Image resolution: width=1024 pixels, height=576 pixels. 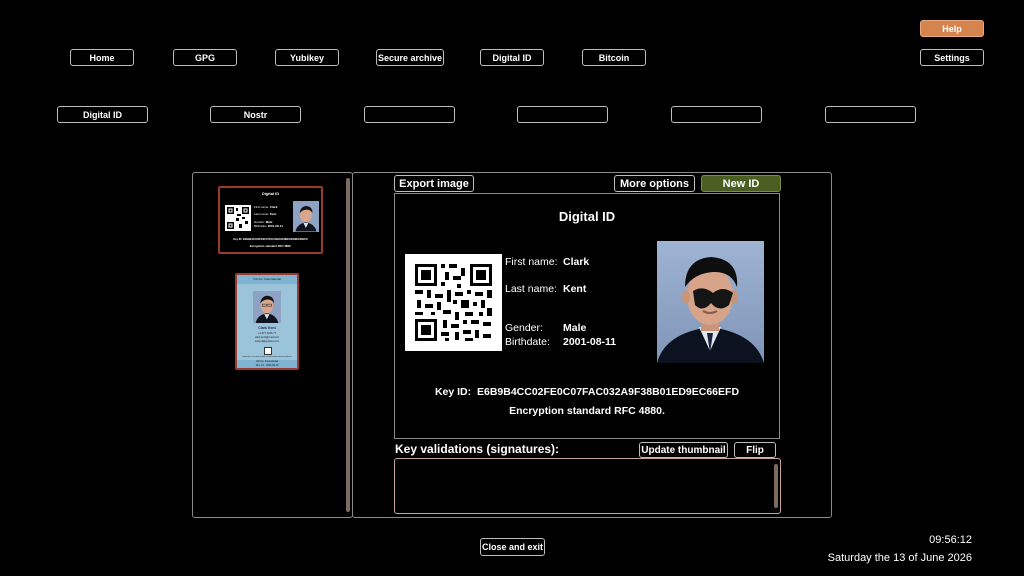 I want to click on thumb2-web: www.dailyplanet.com, so click(x=267, y=341).